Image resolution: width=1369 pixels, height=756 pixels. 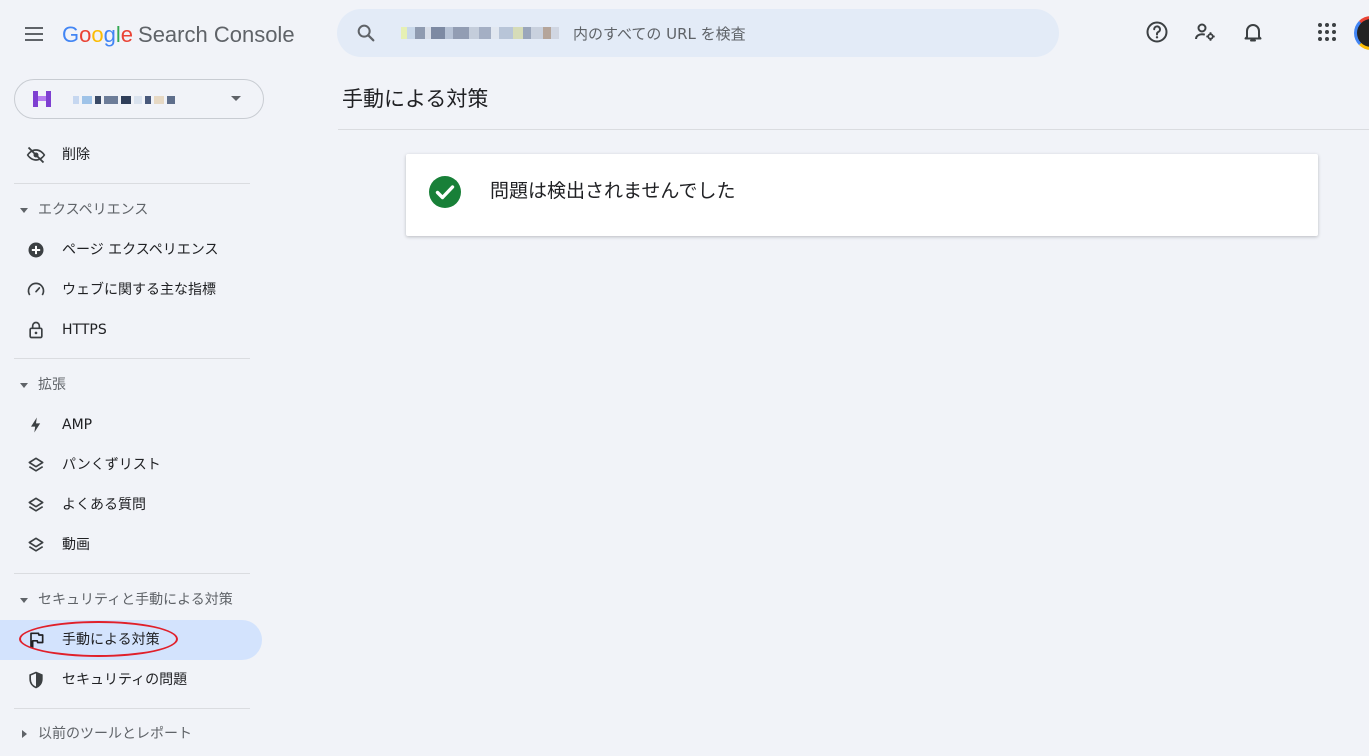 I want to click on sidebar-item-label: セキュリティの問題, so click(x=125, y=680).